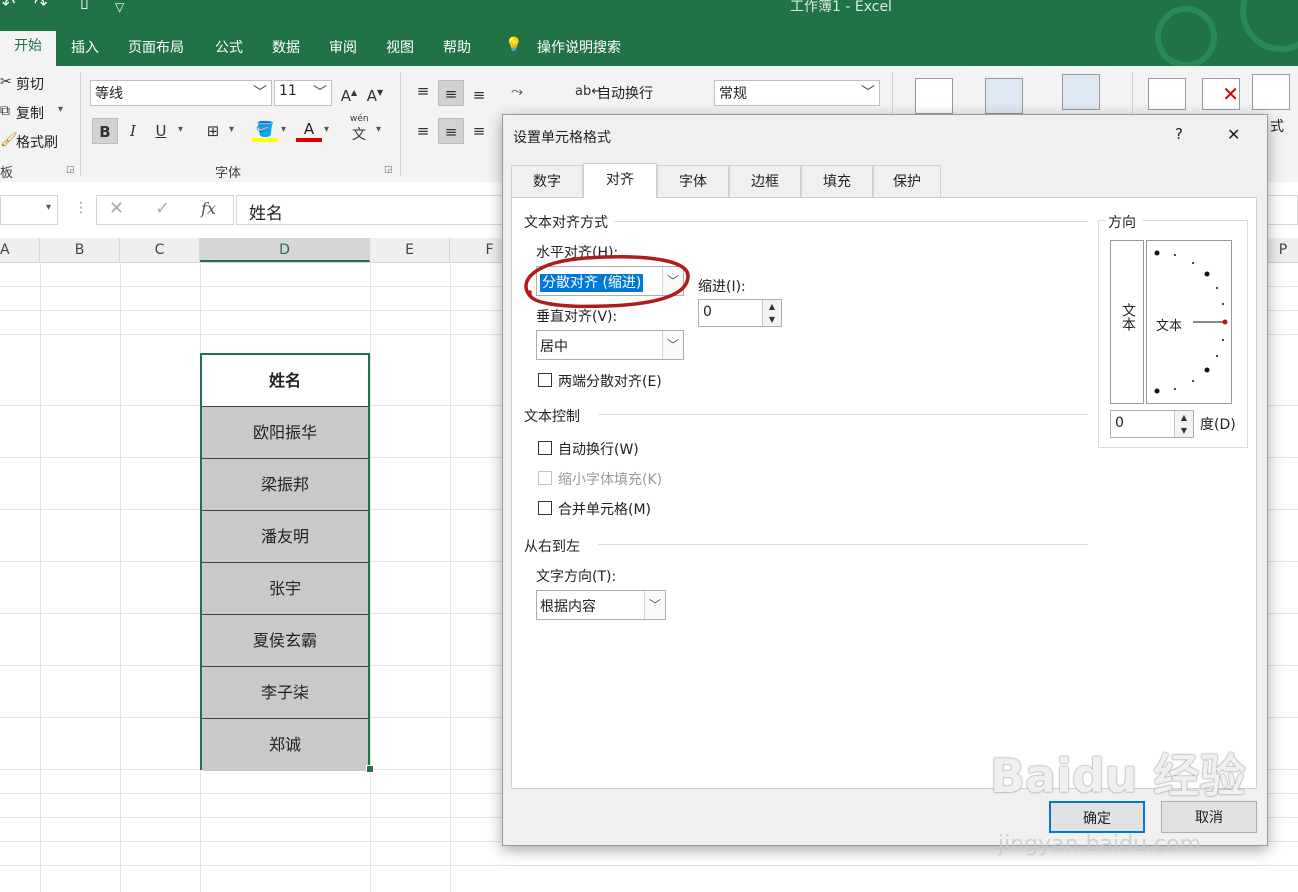 The height and width of the screenshot is (892, 1298). What do you see at coordinates (601, 605) in the screenshot?
I see `text-direction-select: 根据内容 ﹀` at bounding box center [601, 605].